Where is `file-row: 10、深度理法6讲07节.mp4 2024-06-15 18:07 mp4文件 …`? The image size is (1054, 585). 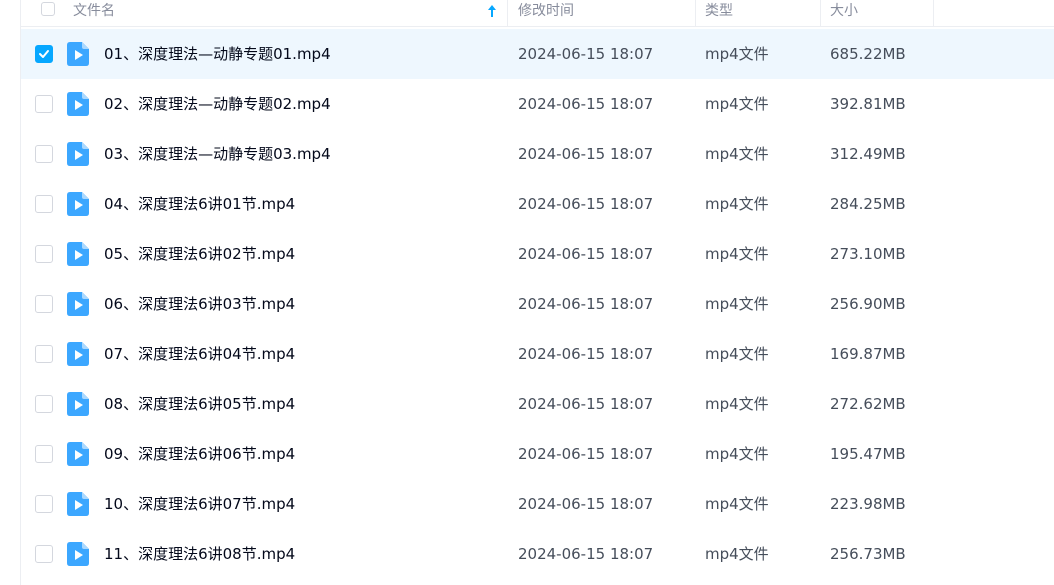 file-row: 10、深度理法6讲07节.mp4 2024-06-15 18:07 mp4文件 … is located at coordinates (537, 504).